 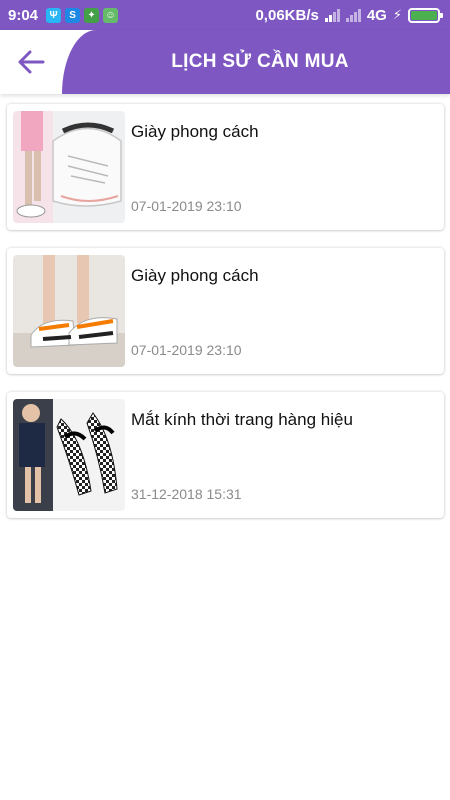 I want to click on item-timestamp: 31-12-2018 15:31, so click(x=186, y=494).